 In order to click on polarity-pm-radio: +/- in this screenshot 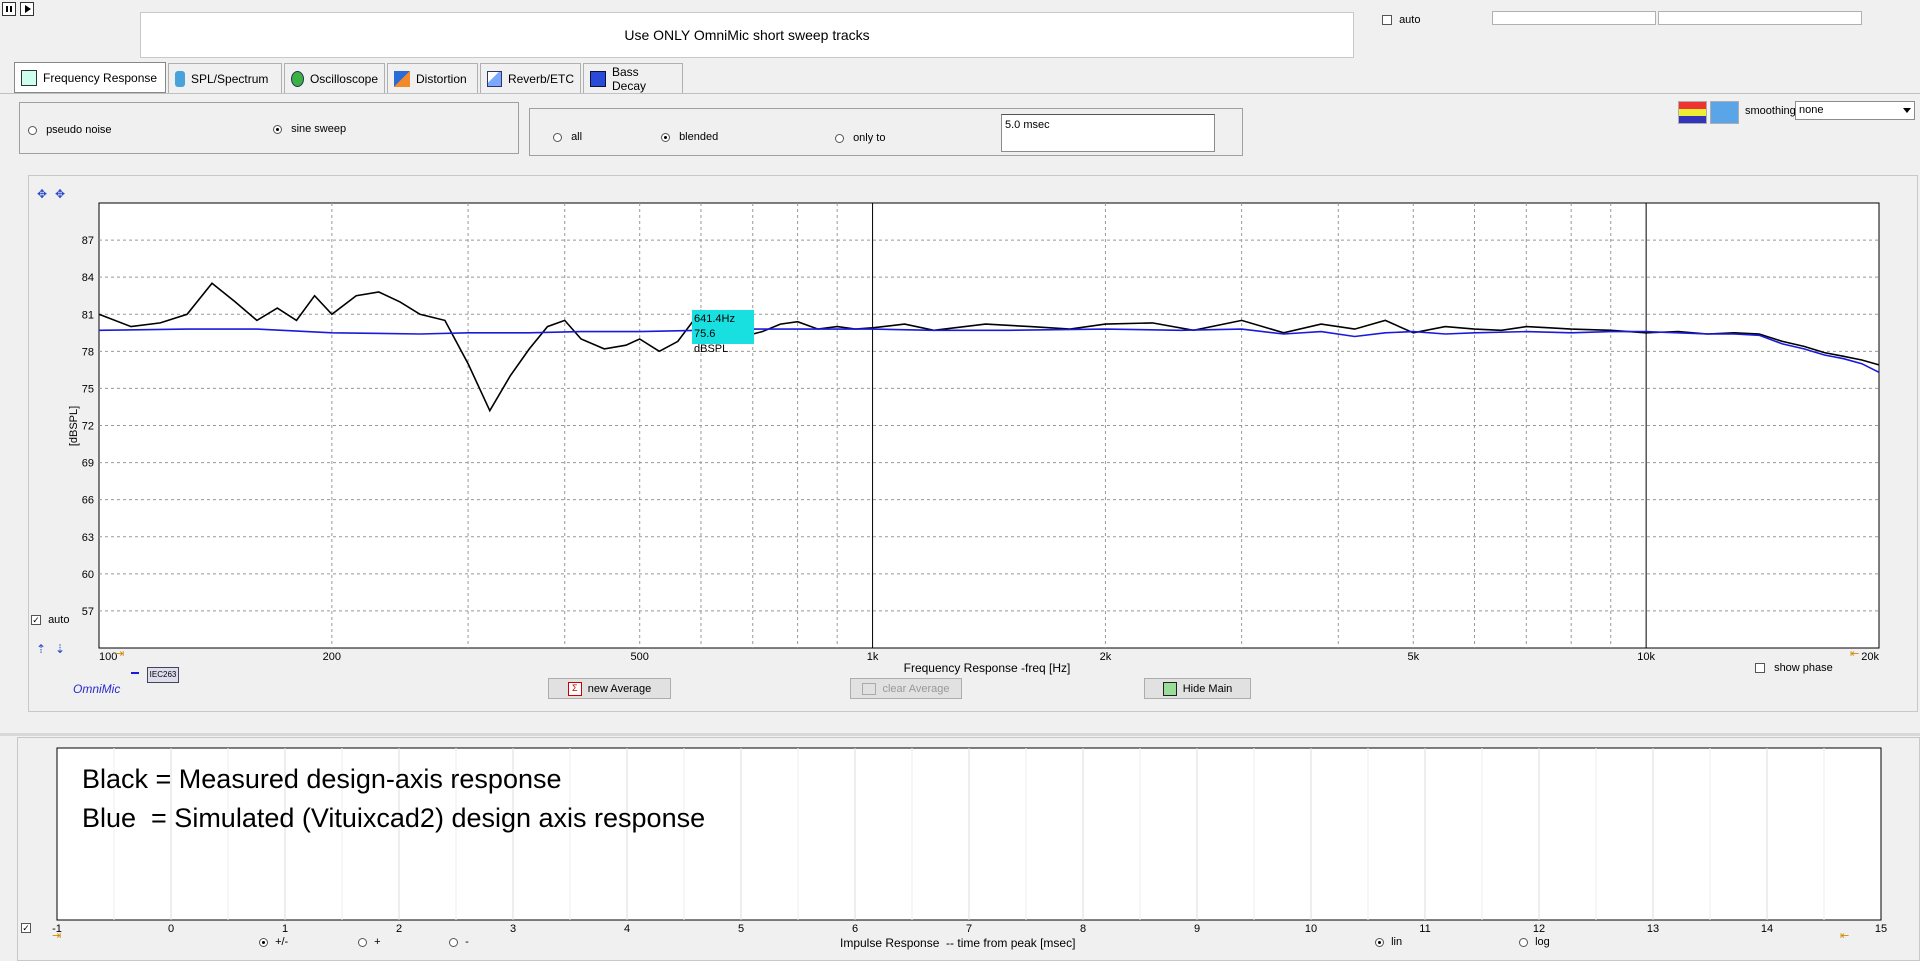, I will do `click(273, 942)`.